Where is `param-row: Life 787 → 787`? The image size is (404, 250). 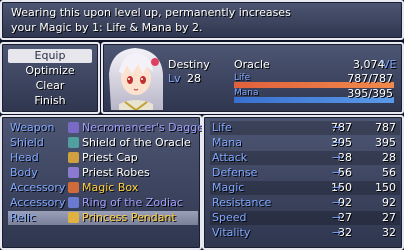
param-row: Life 787 → 787 is located at coordinates (305, 128).